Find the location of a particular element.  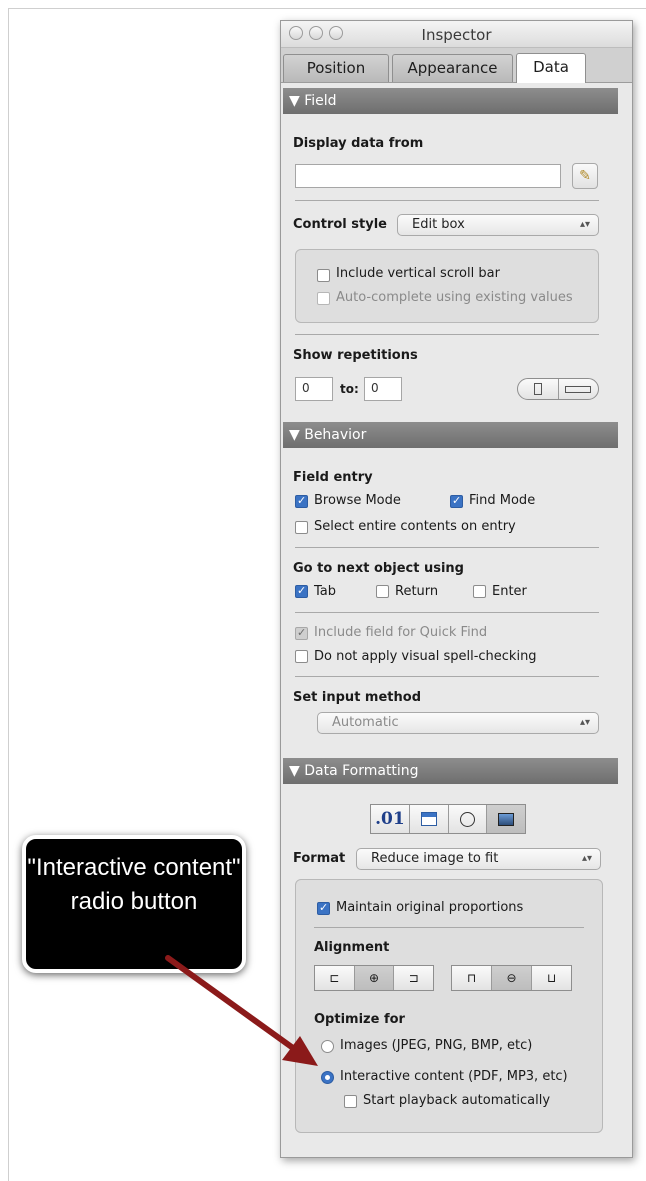

start-playback-checkbox is located at coordinates (350, 1101).